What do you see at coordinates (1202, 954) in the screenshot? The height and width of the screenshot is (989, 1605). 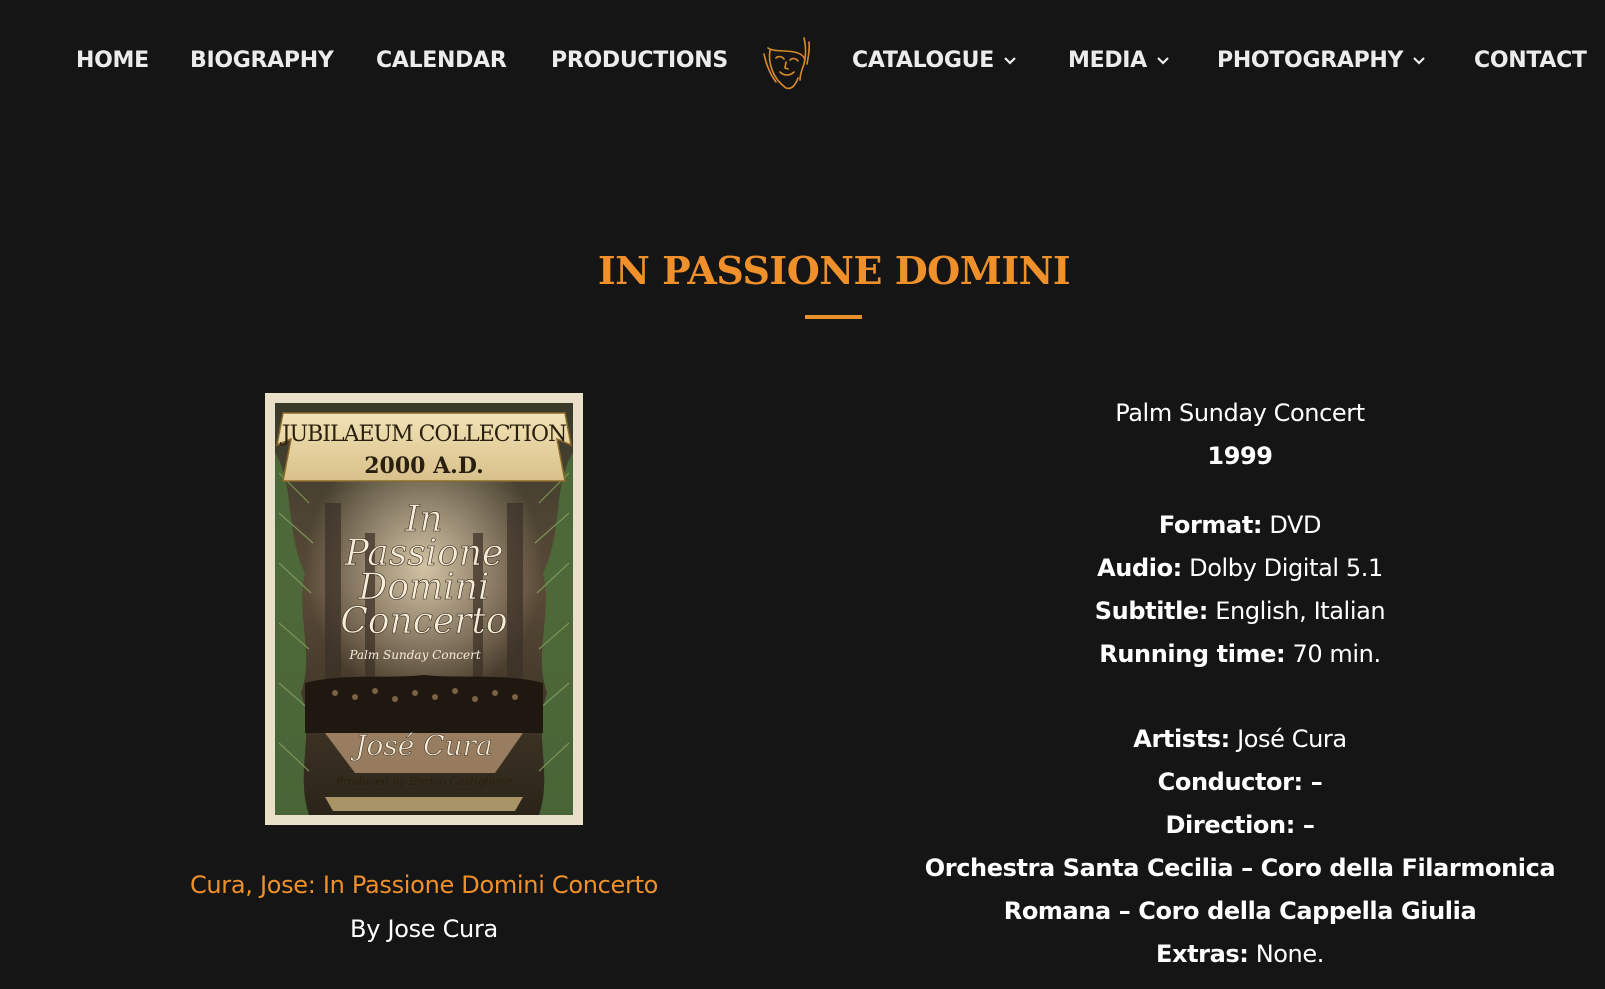 I see `detail-extras-label: Extras:` at bounding box center [1202, 954].